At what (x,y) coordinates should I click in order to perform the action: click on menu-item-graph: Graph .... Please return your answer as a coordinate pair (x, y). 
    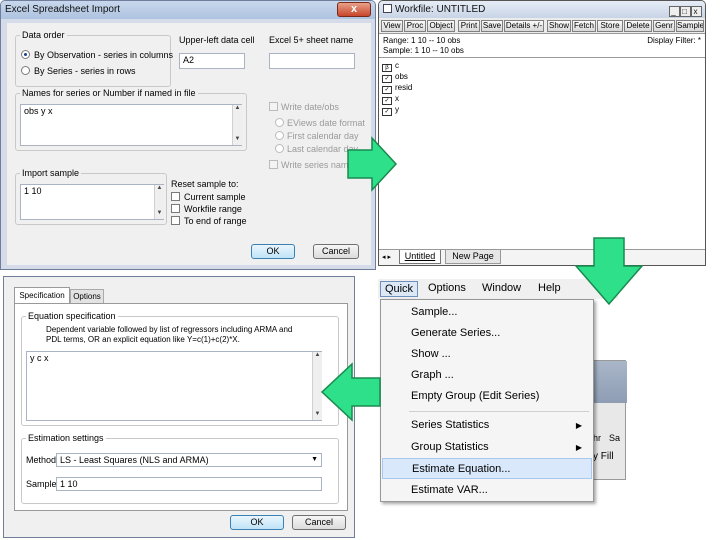
    Looking at the image, I should click on (487, 375).